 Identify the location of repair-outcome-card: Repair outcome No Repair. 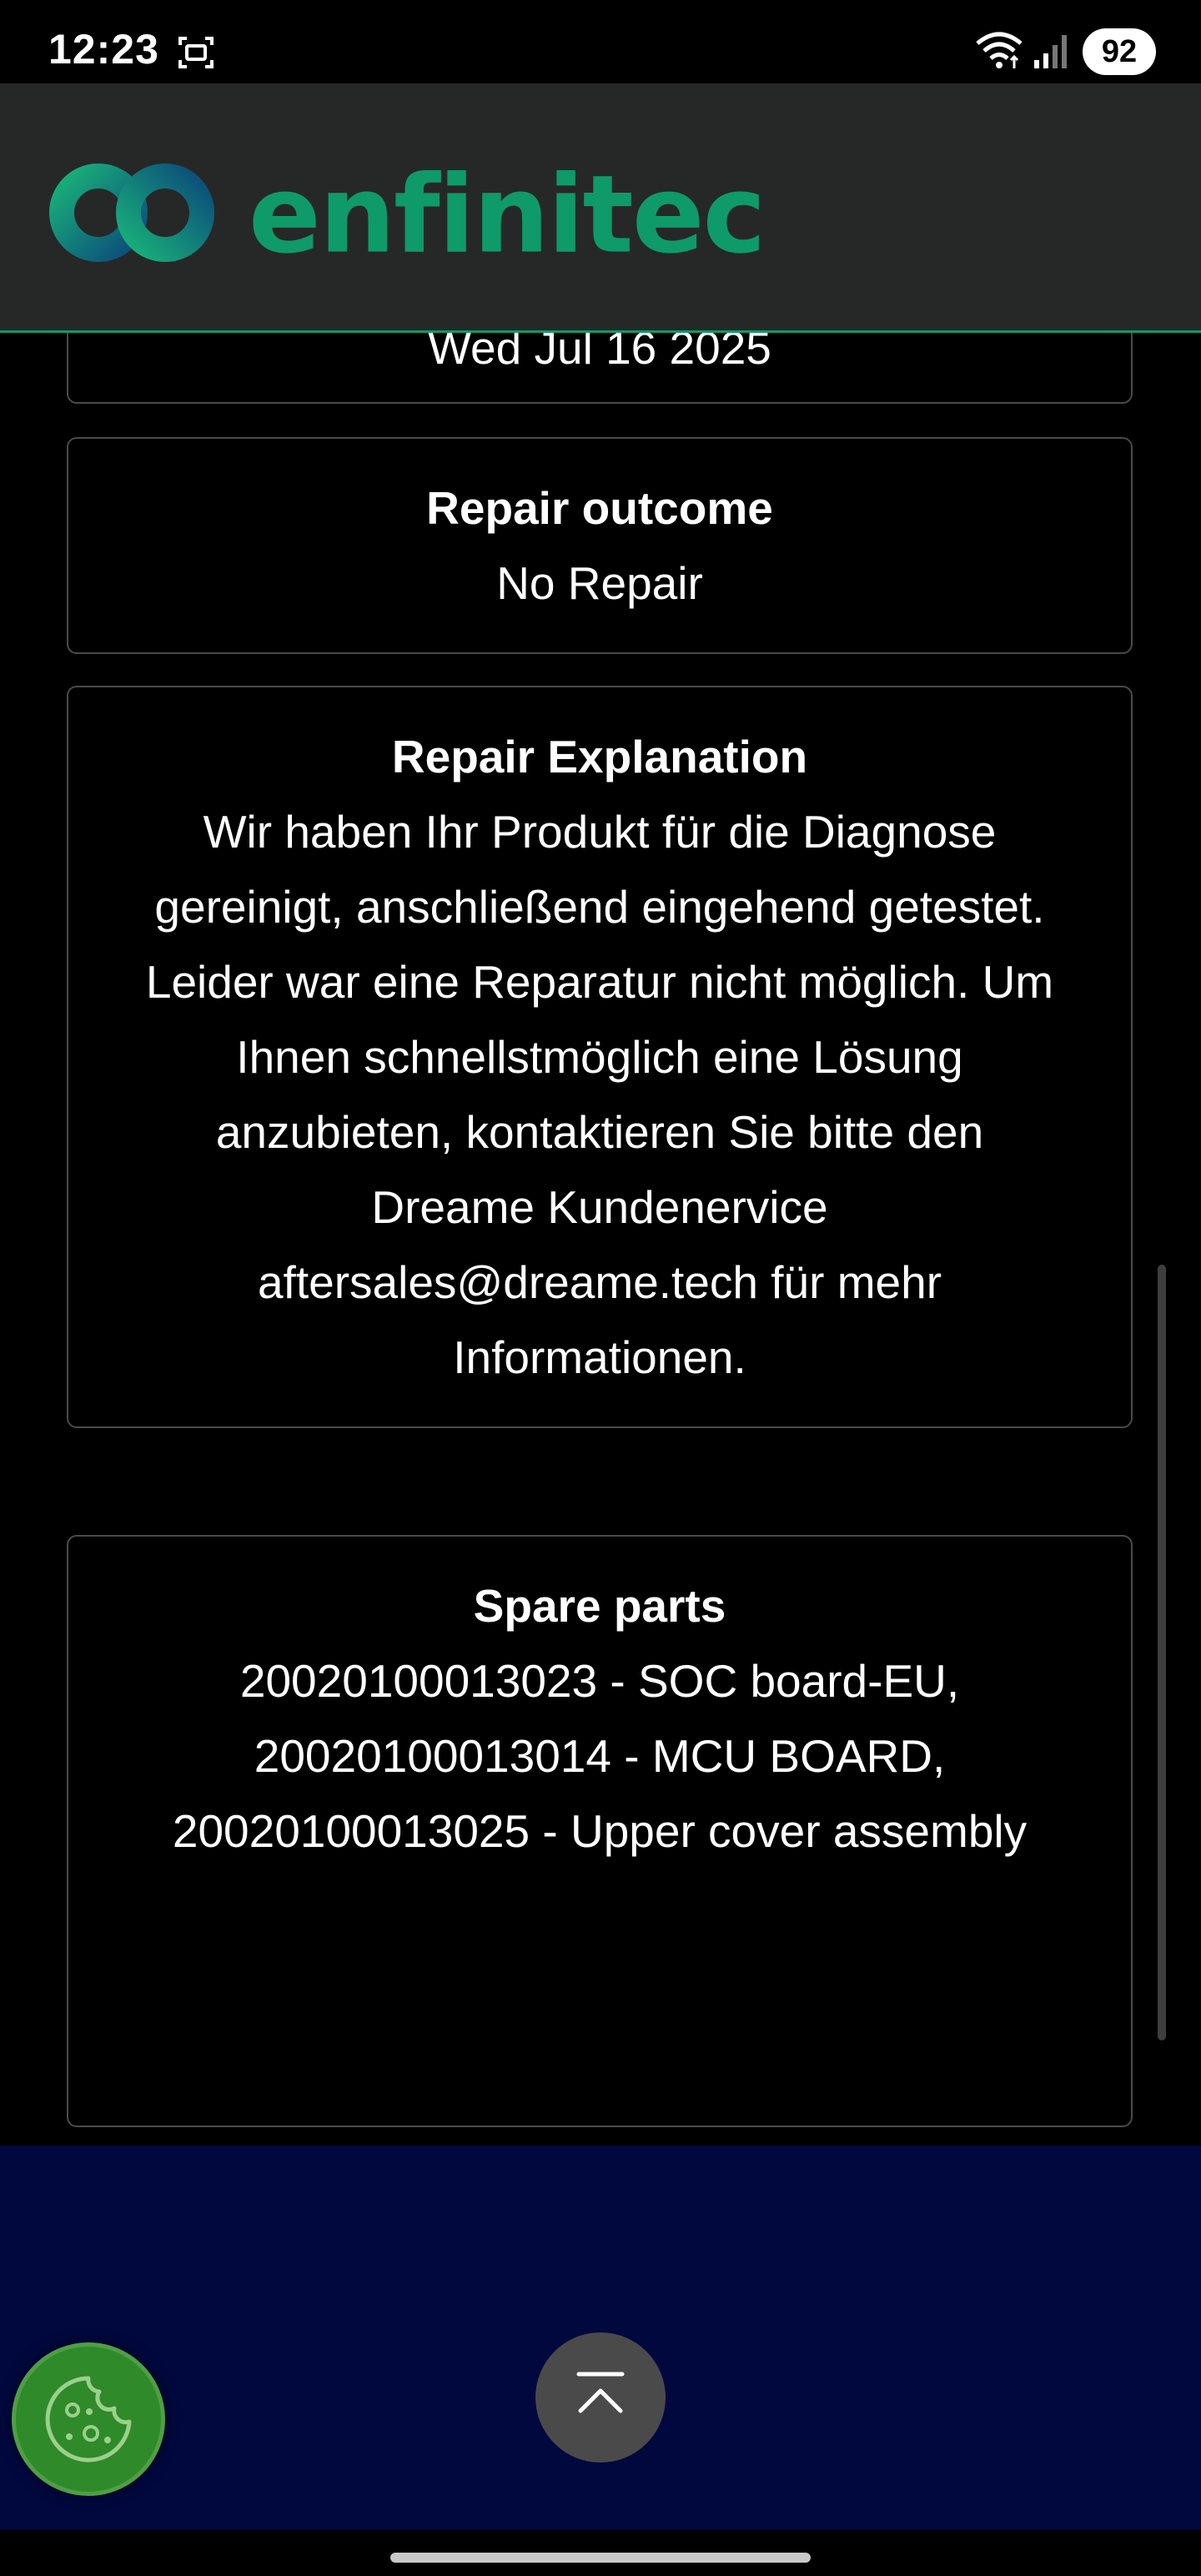
(600, 545).